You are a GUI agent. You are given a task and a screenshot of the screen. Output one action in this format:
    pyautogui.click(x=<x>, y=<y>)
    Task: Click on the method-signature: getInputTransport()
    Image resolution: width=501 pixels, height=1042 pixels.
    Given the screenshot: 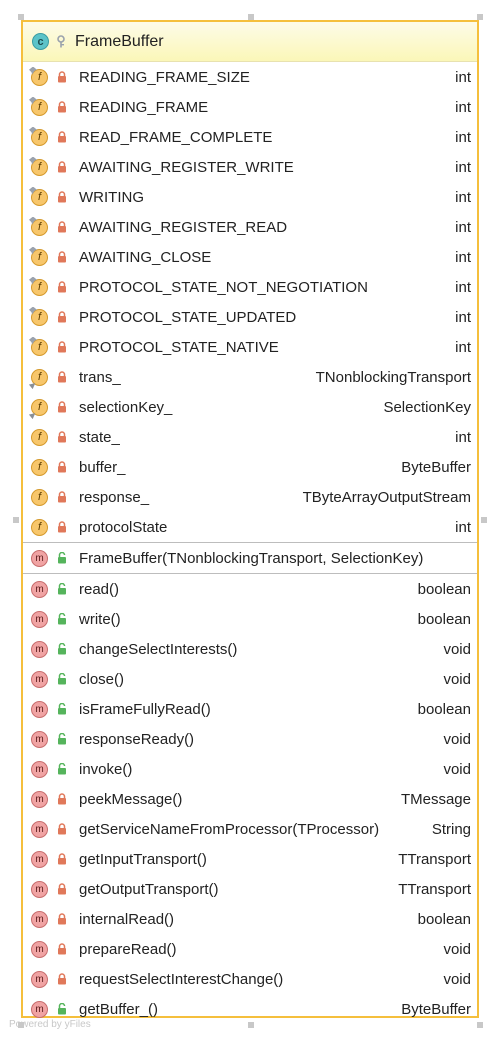 What is the action you would take?
    pyautogui.click(x=143, y=859)
    